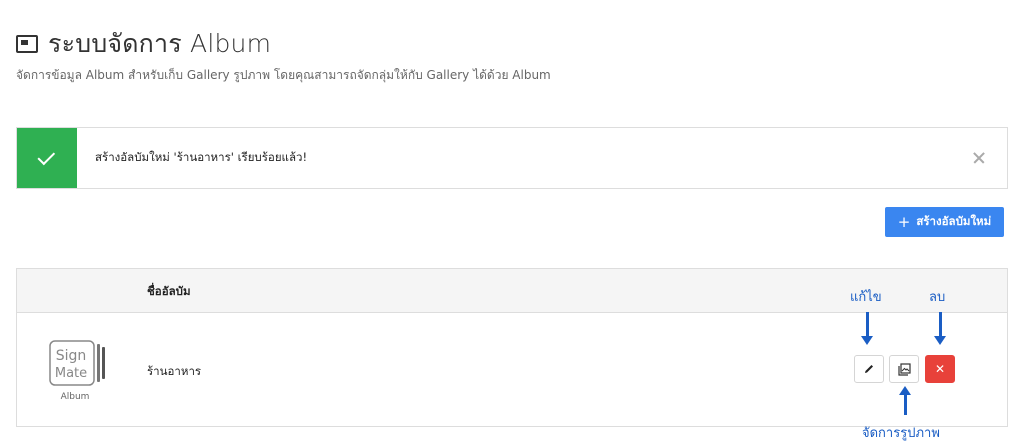 The height and width of the screenshot is (448, 1024). I want to click on delete-button: ✕, so click(940, 369).